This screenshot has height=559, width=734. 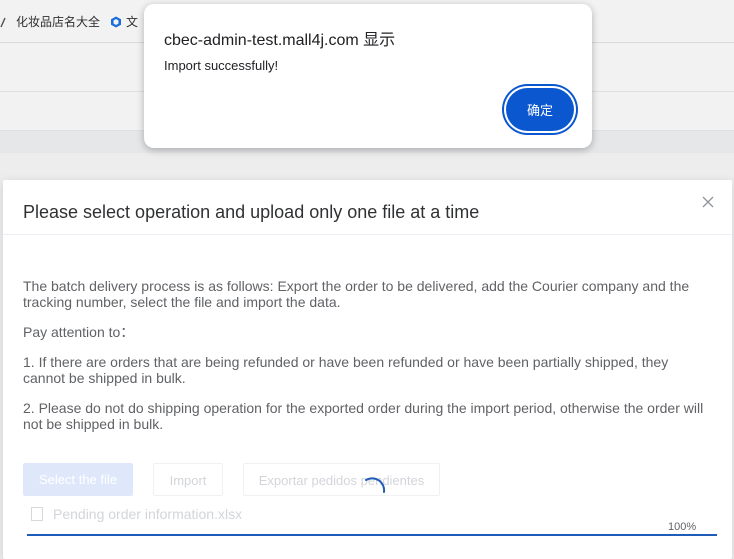 I want to click on ok-button: 确定, so click(x=540, y=109).